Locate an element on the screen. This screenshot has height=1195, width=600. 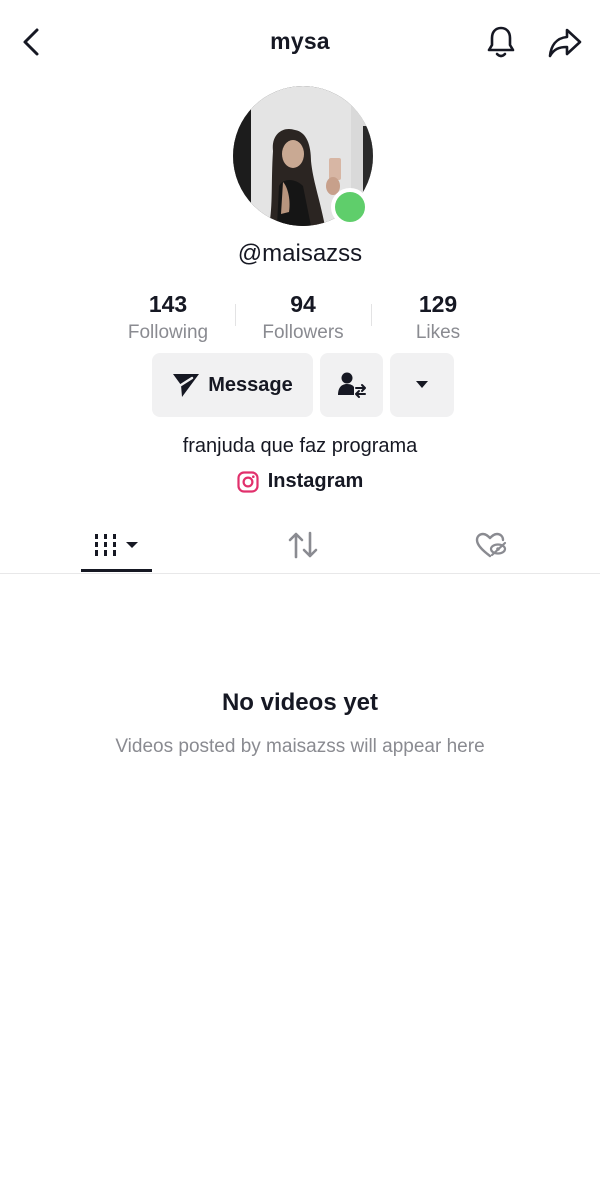
notifications-button is located at coordinates (501, 42).